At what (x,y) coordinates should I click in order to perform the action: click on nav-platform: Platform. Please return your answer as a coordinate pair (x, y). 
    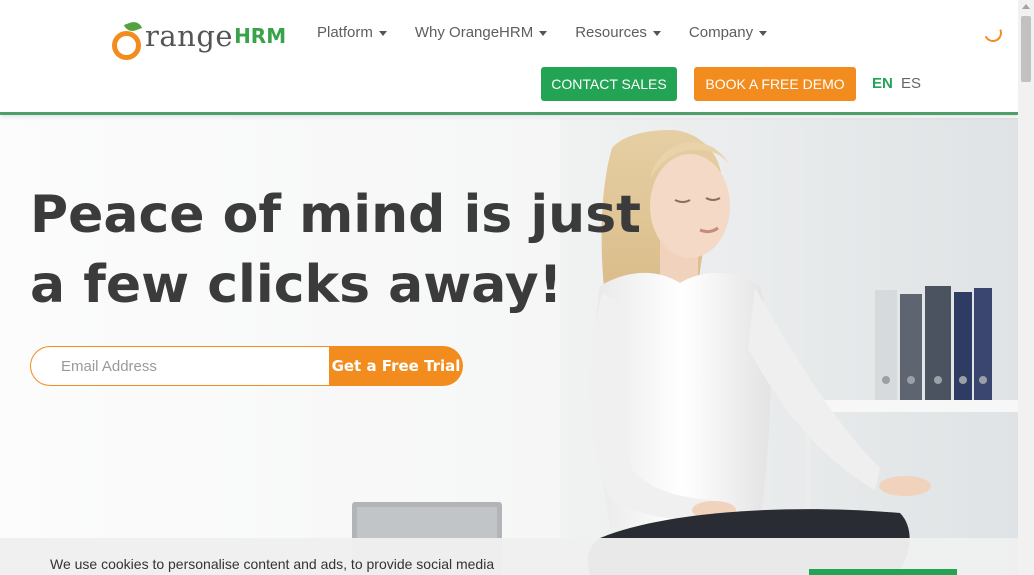
    Looking at the image, I should click on (352, 32).